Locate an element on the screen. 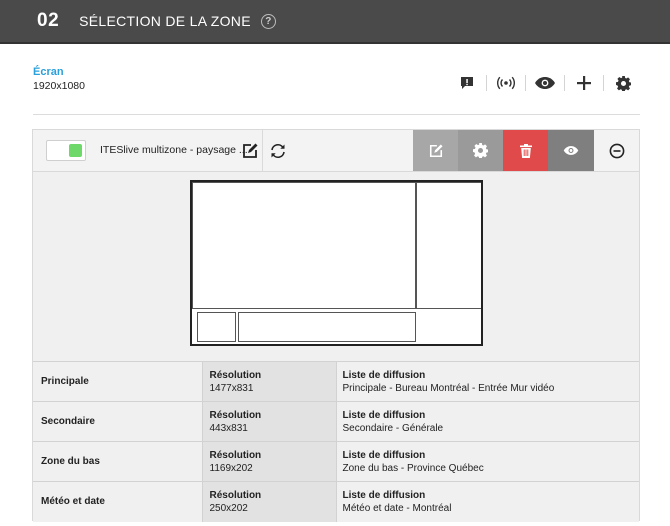  zone-resolution-cell: Résolution 250x202 is located at coordinates (269, 501).